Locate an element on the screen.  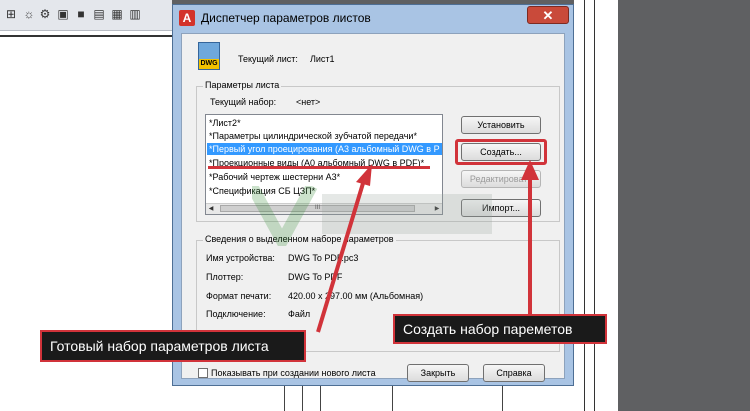
device-name-value: DWG To PDF.pc3 is located at coordinates (323, 258).